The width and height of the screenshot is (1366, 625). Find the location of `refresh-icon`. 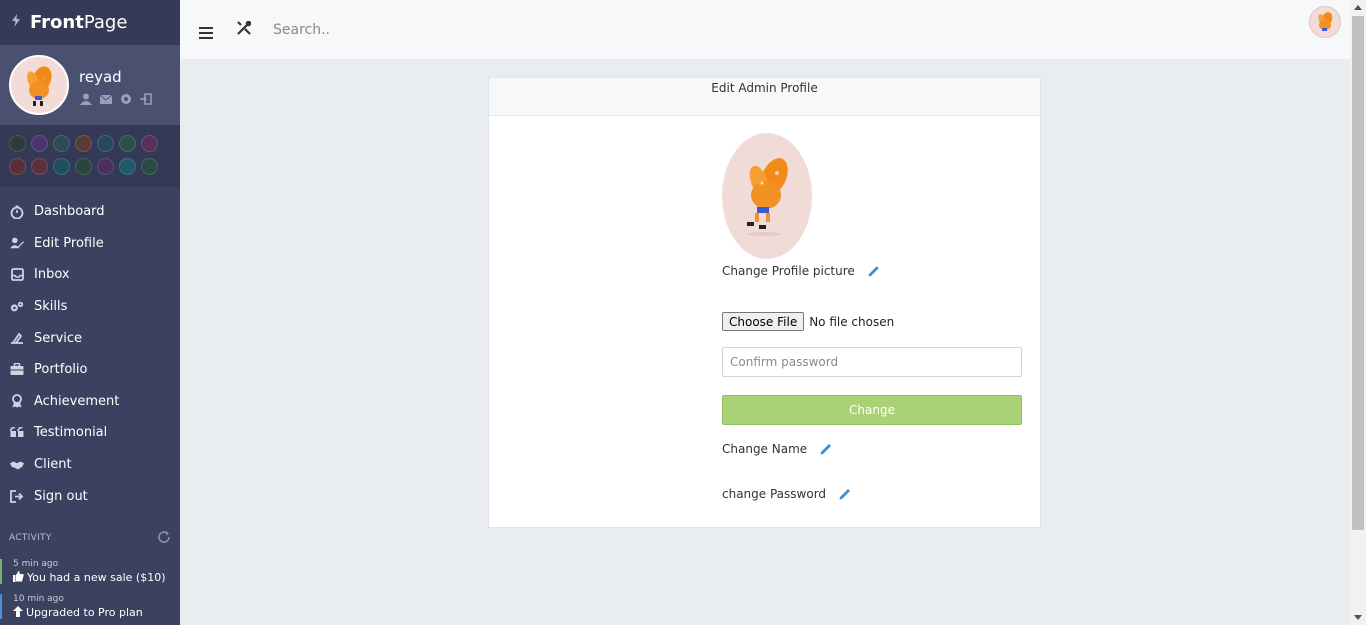

refresh-icon is located at coordinates (164, 538).